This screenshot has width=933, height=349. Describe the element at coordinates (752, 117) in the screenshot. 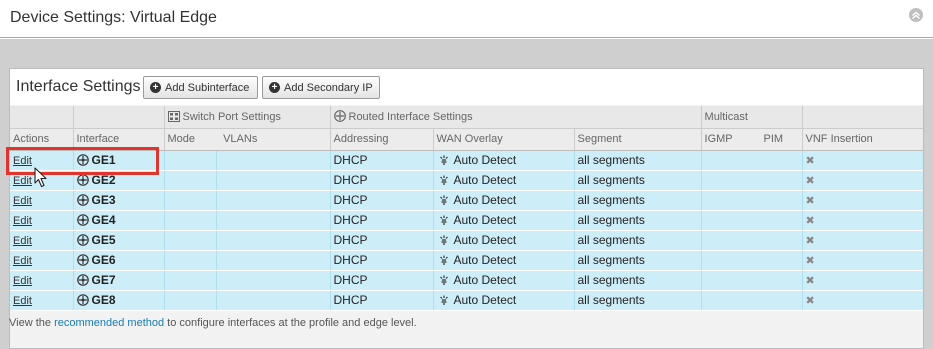

I see `multicast-group: Multicast` at that location.